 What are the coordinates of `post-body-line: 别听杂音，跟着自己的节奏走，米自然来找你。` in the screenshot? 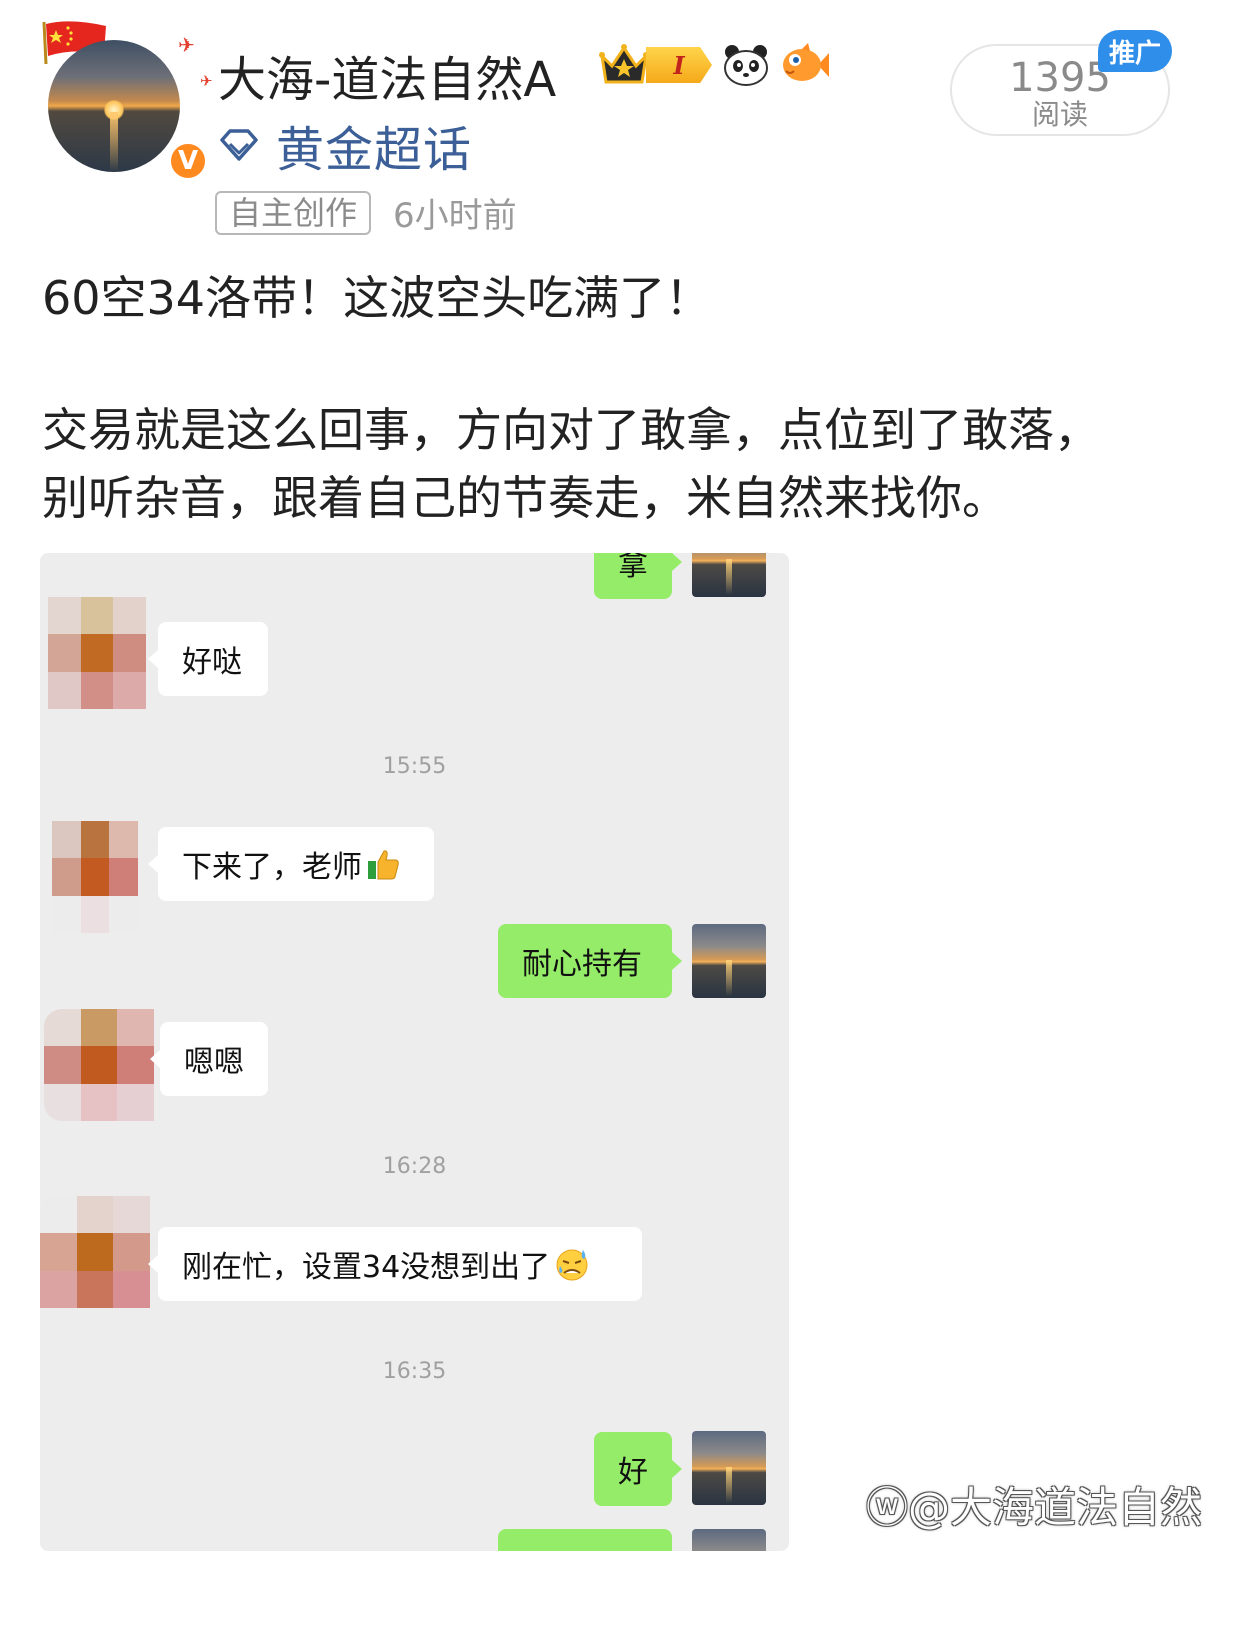 It's located at (525, 498).